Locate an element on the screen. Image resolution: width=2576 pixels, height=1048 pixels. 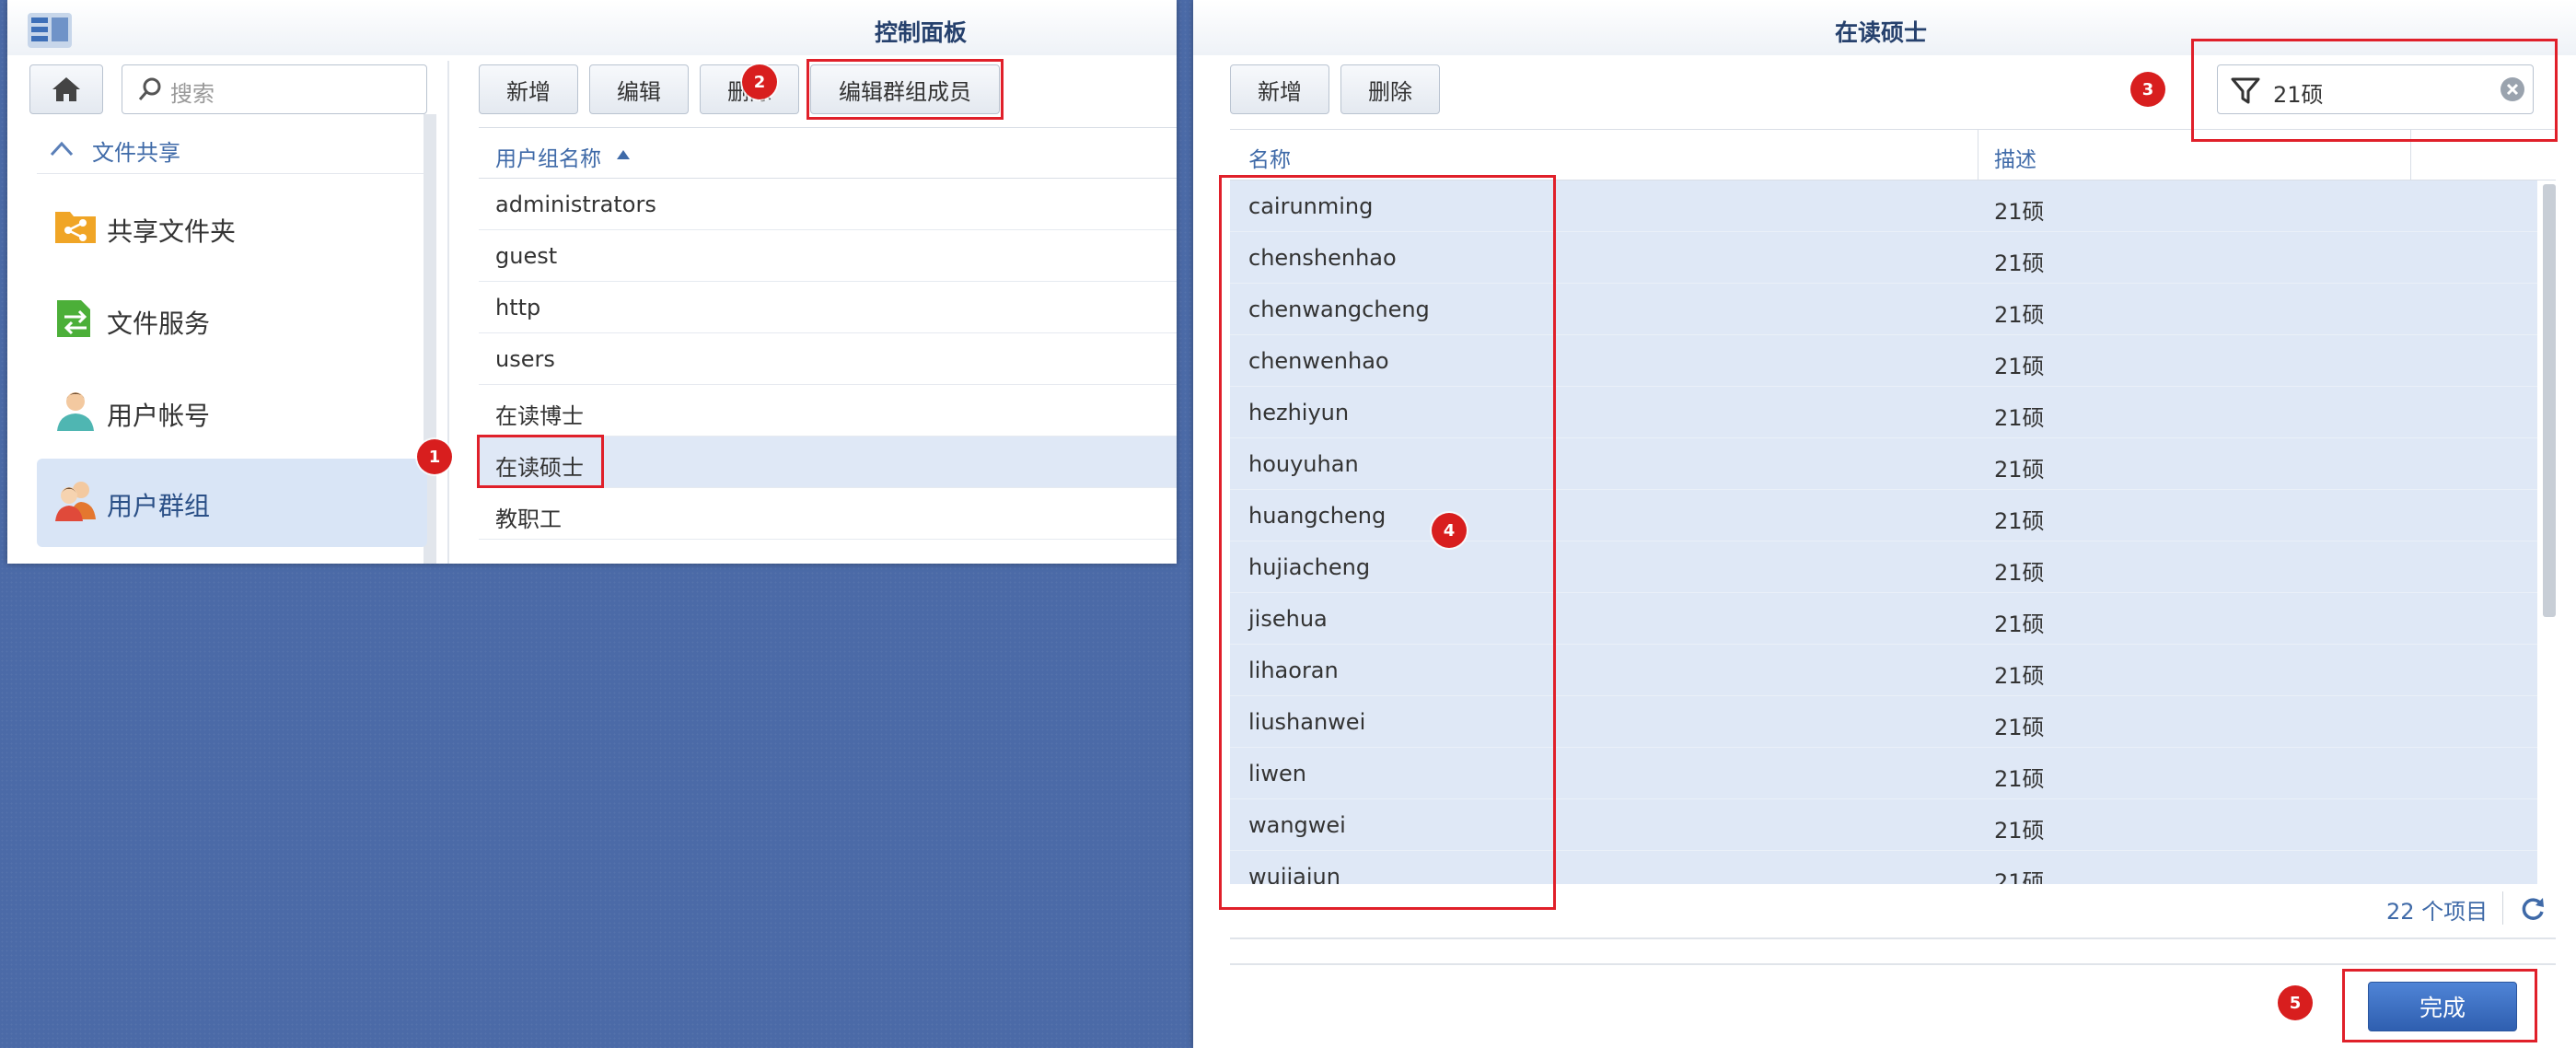
home-icon is located at coordinates (66, 89).